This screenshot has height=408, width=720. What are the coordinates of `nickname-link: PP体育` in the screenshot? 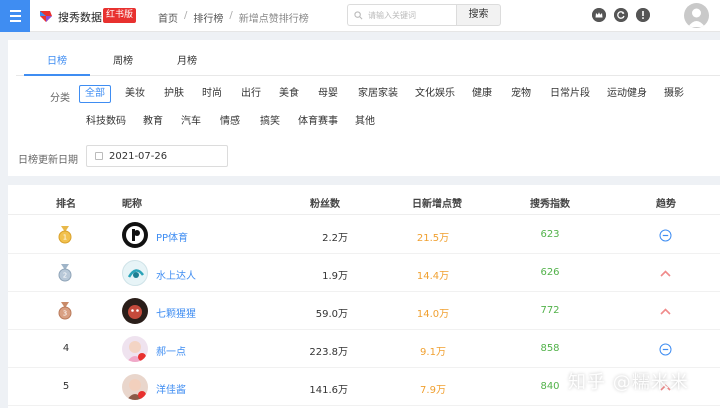 It's located at (172, 236).